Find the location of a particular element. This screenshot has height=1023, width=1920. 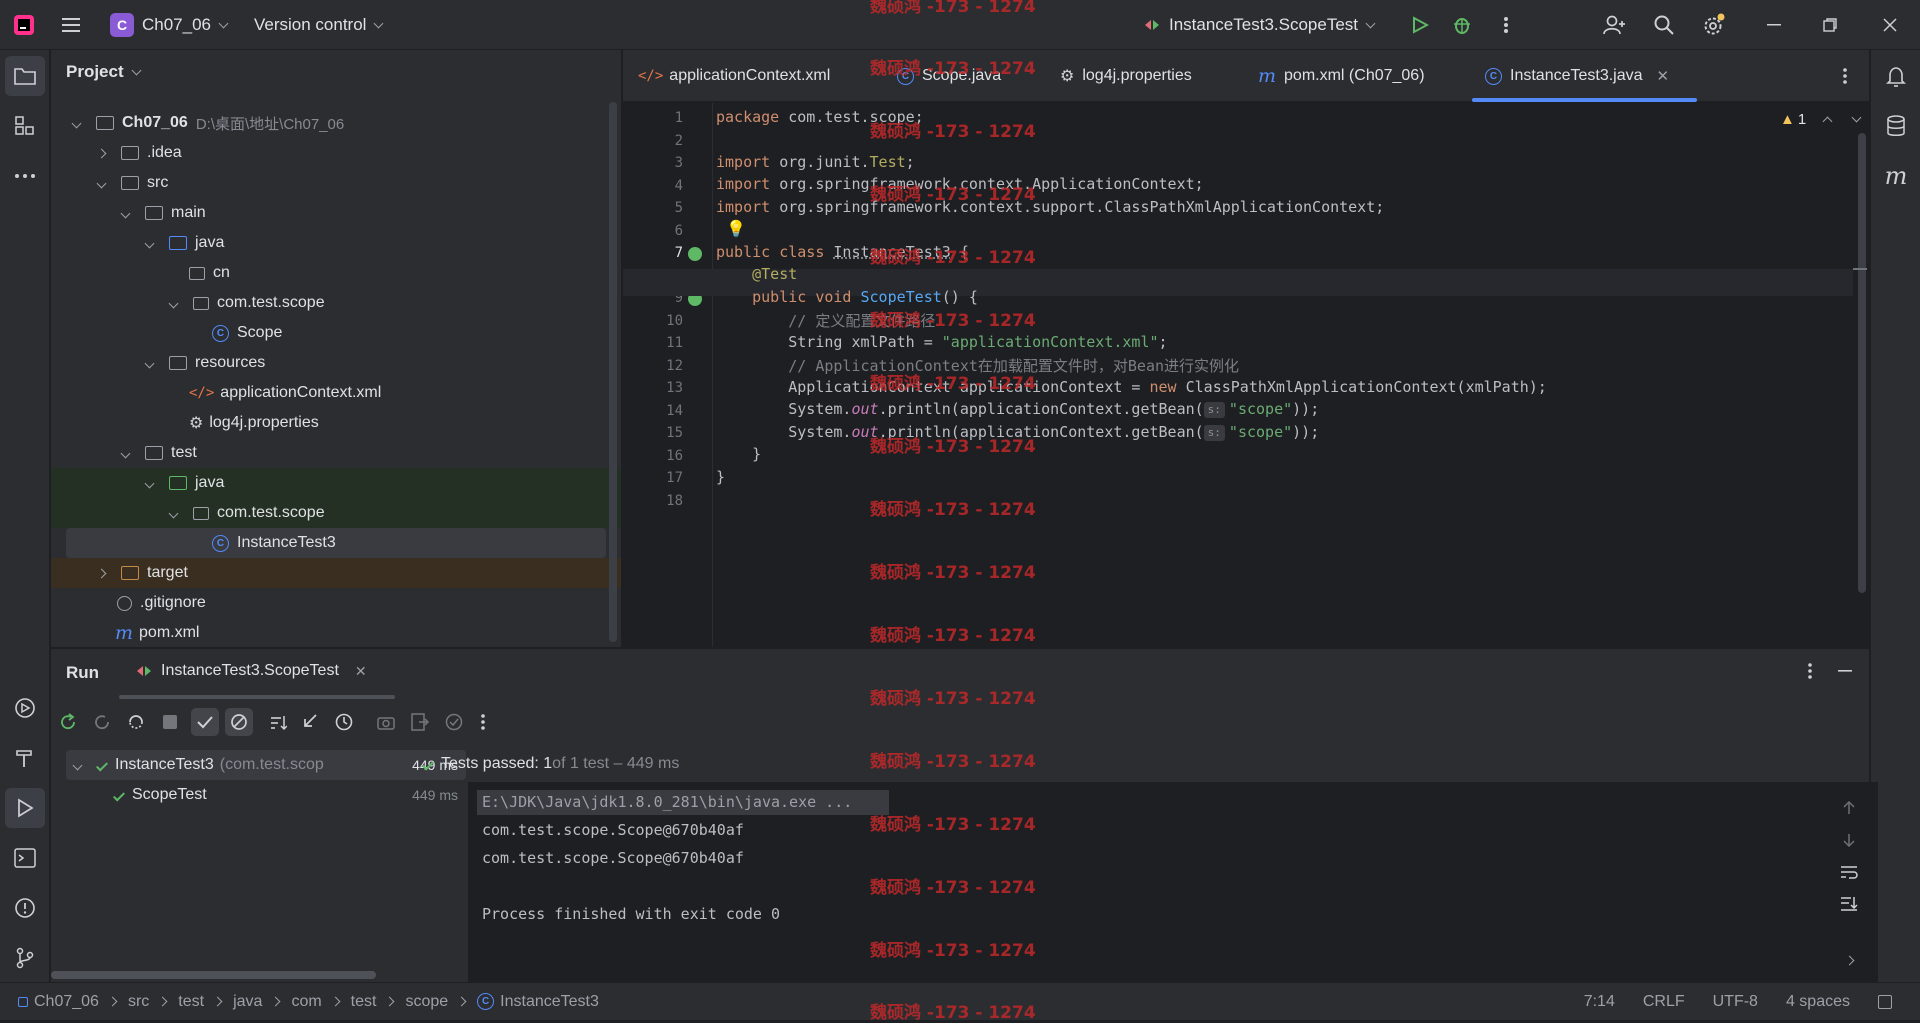

tree-item-test: test is located at coordinates (331, 453).